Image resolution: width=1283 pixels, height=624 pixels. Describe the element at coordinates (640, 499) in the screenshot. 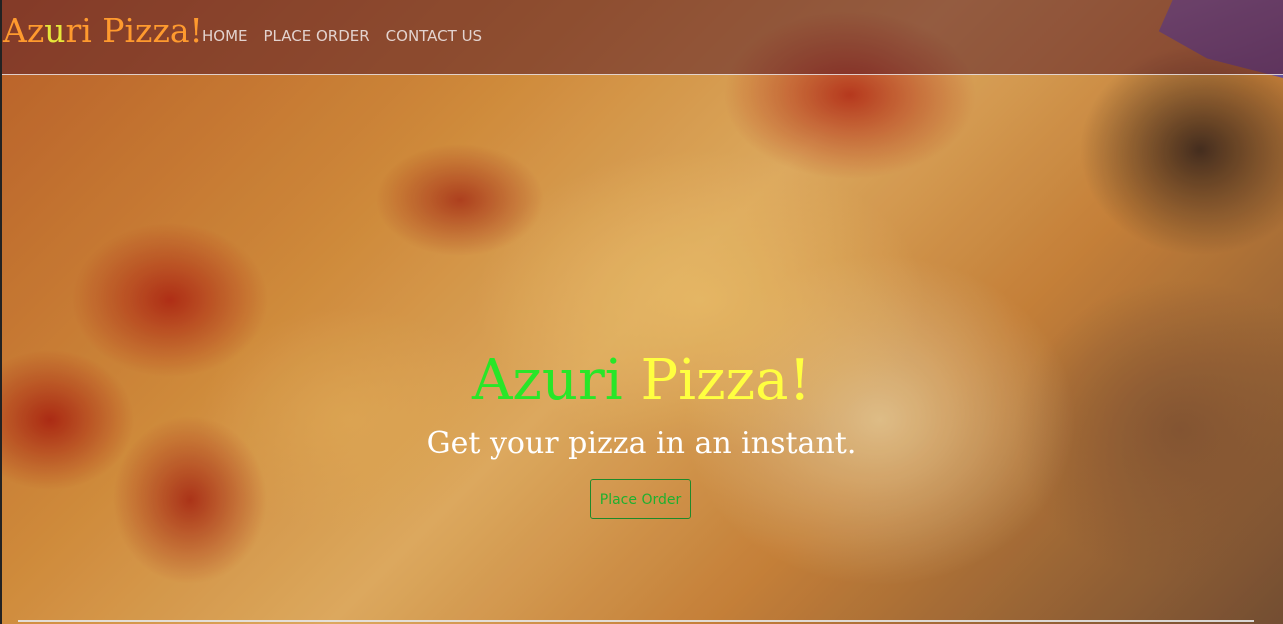

I see `place-order-button: Place Order` at that location.